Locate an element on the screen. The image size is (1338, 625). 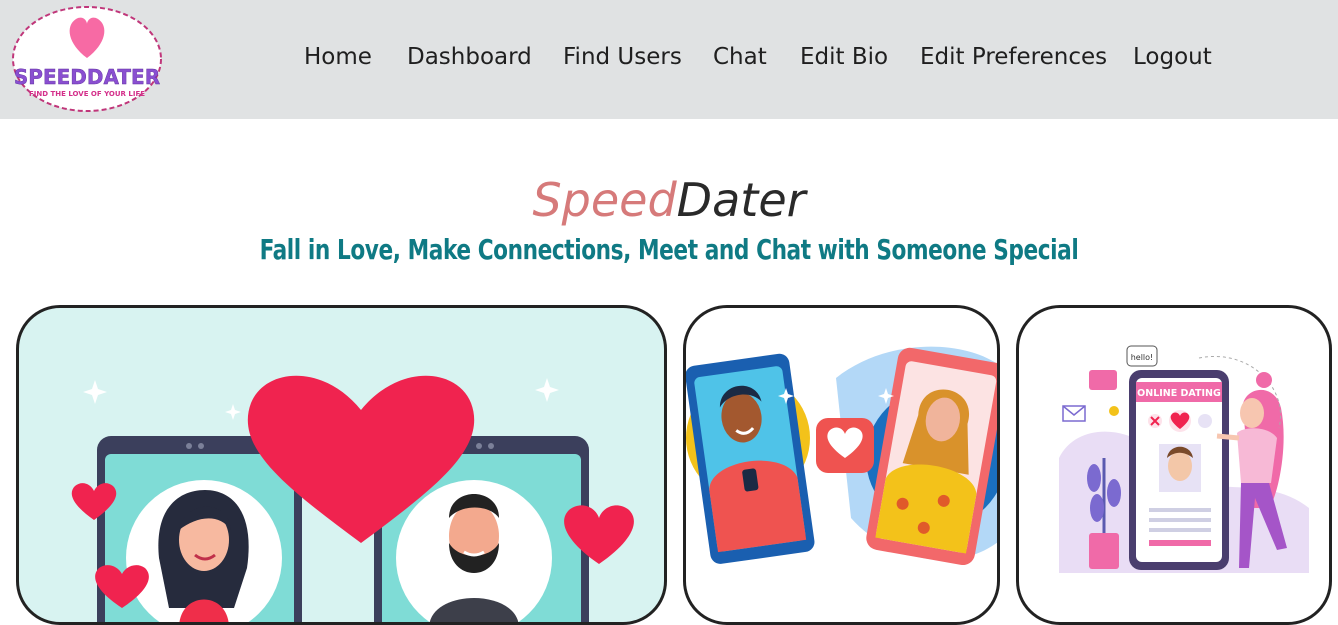
nav-dashboard: Dashboard is located at coordinates (469, 57).